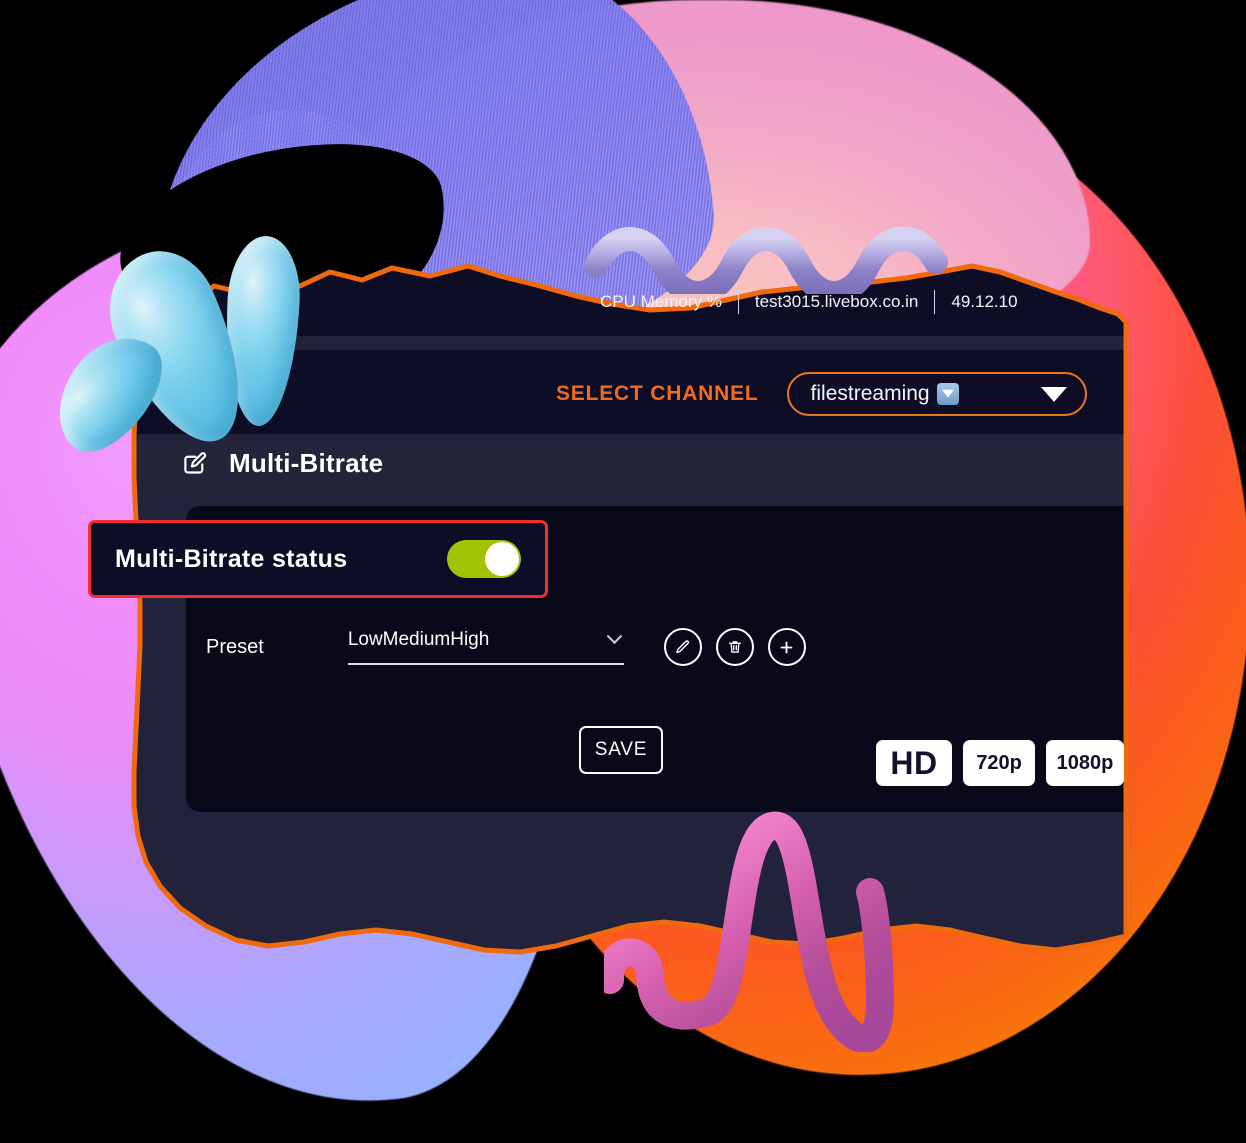 This screenshot has width=1246, height=1143. I want to click on channel-select: filestreaming, so click(936, 394).